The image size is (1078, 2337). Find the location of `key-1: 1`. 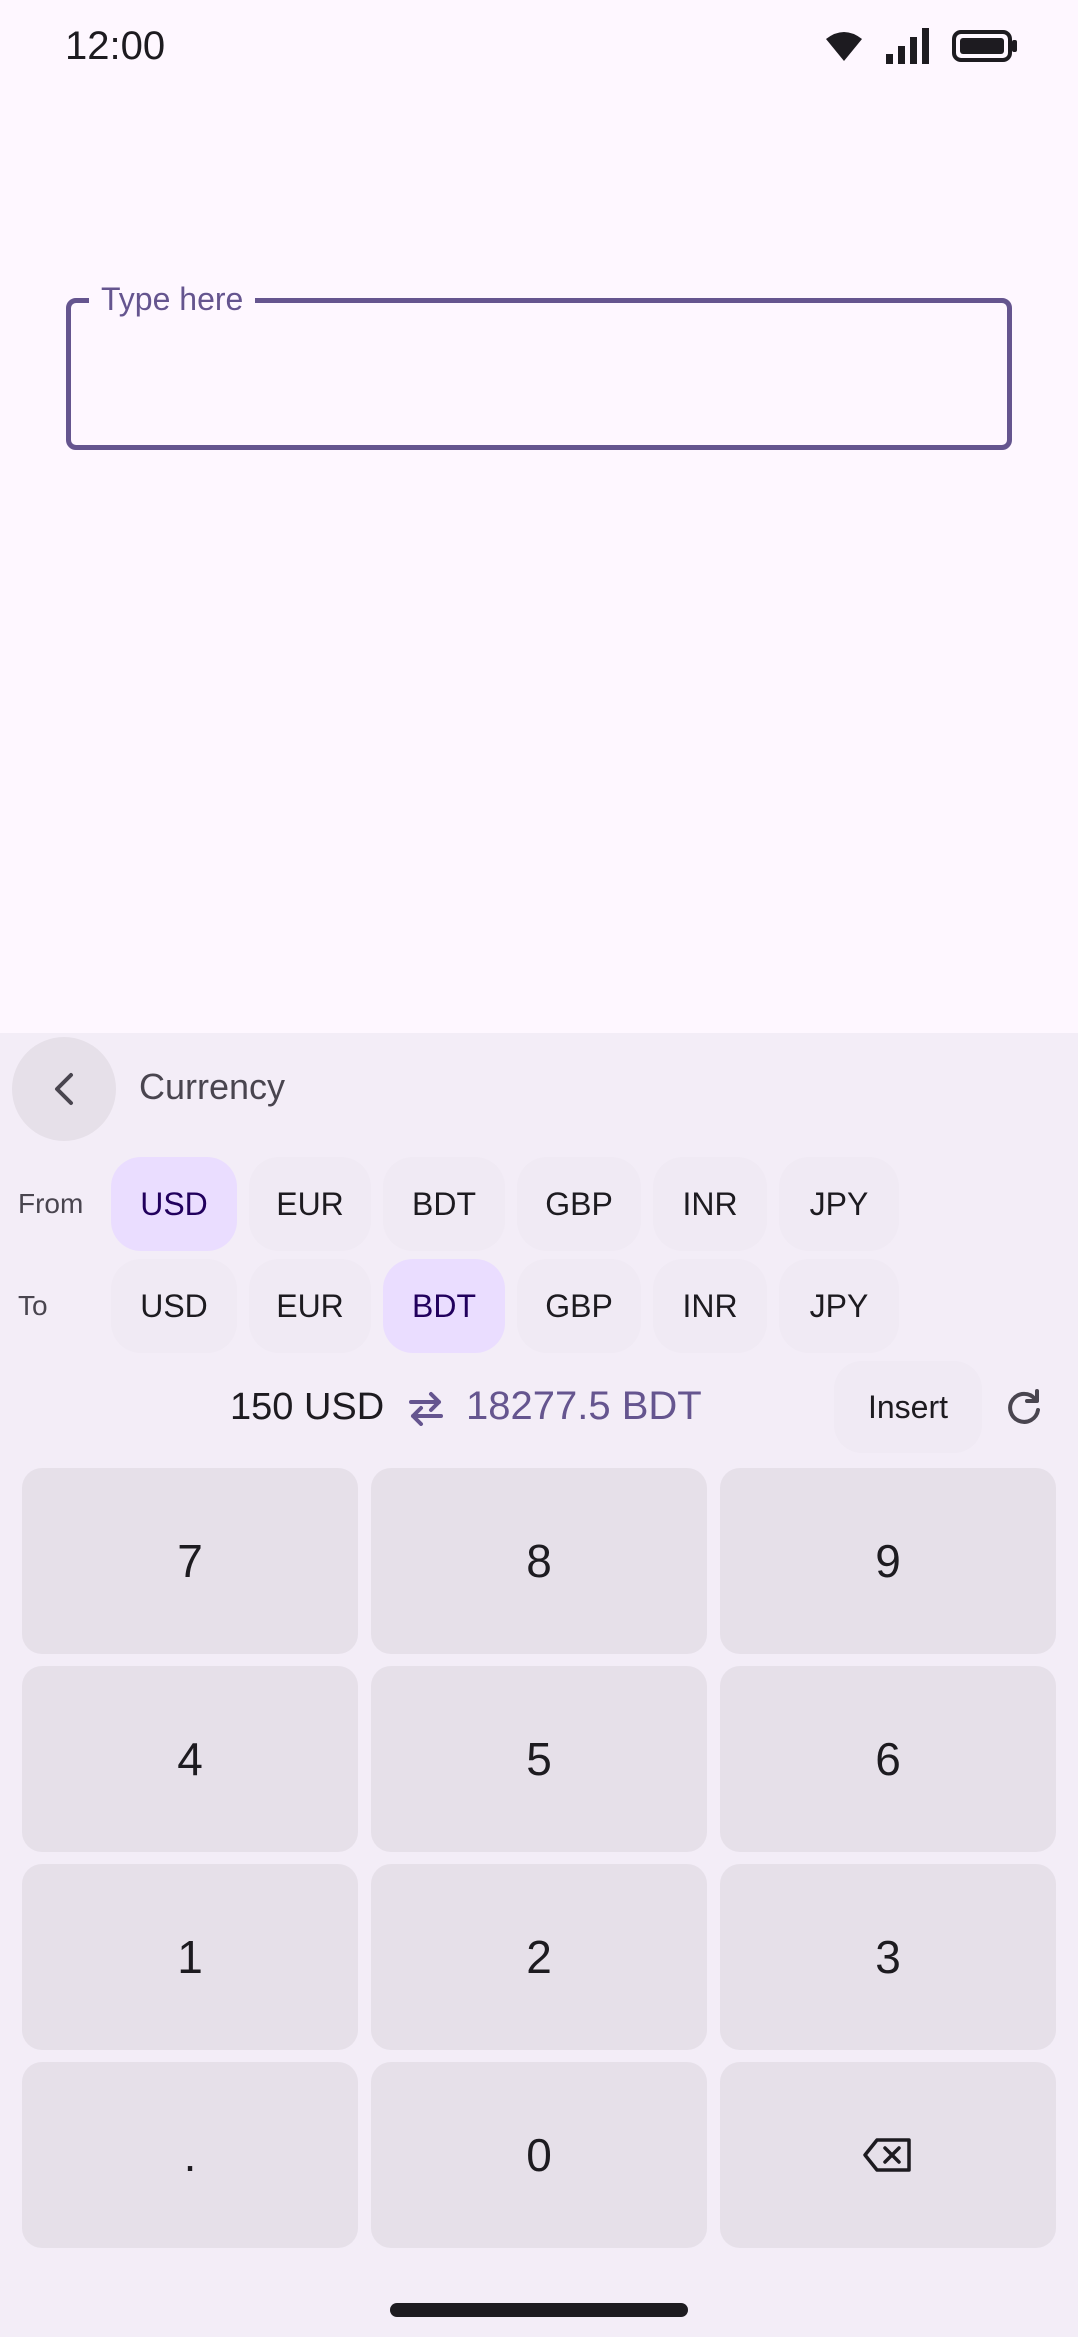

key-1: 1 is located at coordinates (190, 1957).